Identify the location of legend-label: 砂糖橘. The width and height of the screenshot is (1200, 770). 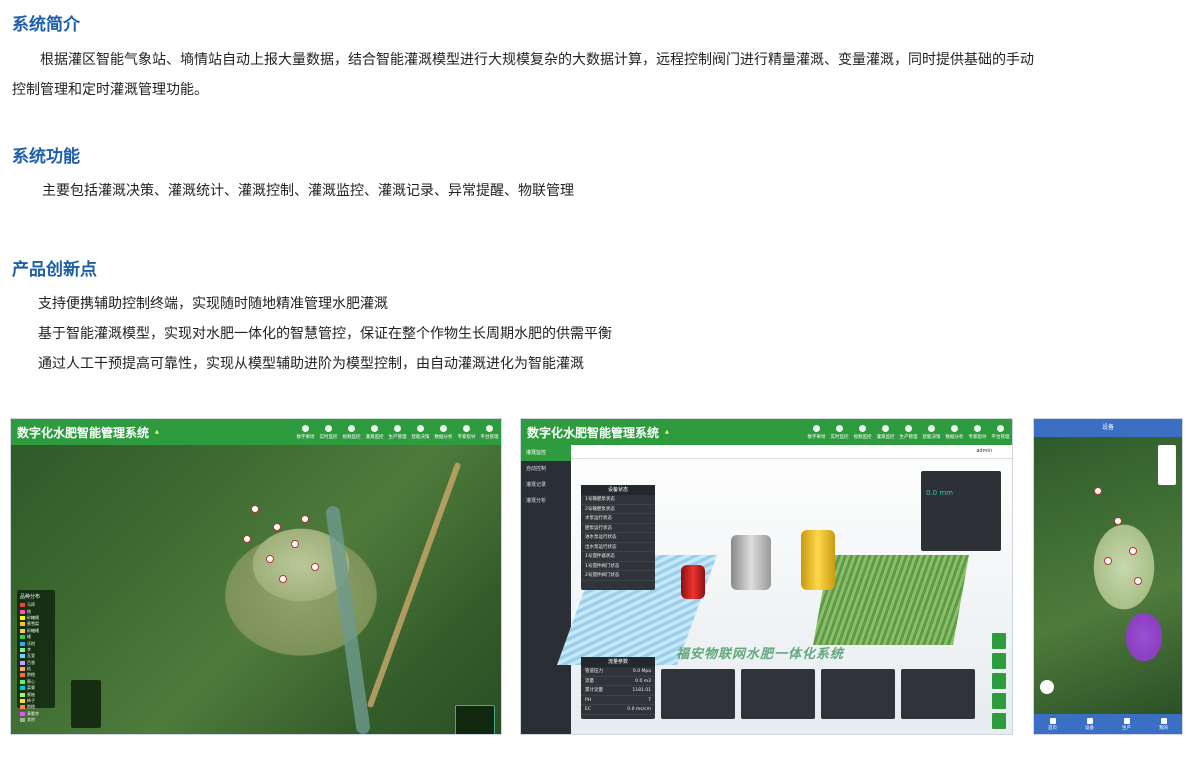
(33, 630).